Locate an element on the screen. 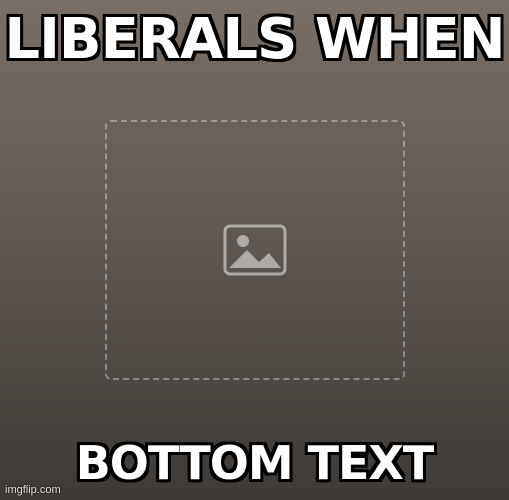 The height and width of the screenshot is (500, 509). top-caption: LIBERALS WHEN is located at coordinates (254, 39).